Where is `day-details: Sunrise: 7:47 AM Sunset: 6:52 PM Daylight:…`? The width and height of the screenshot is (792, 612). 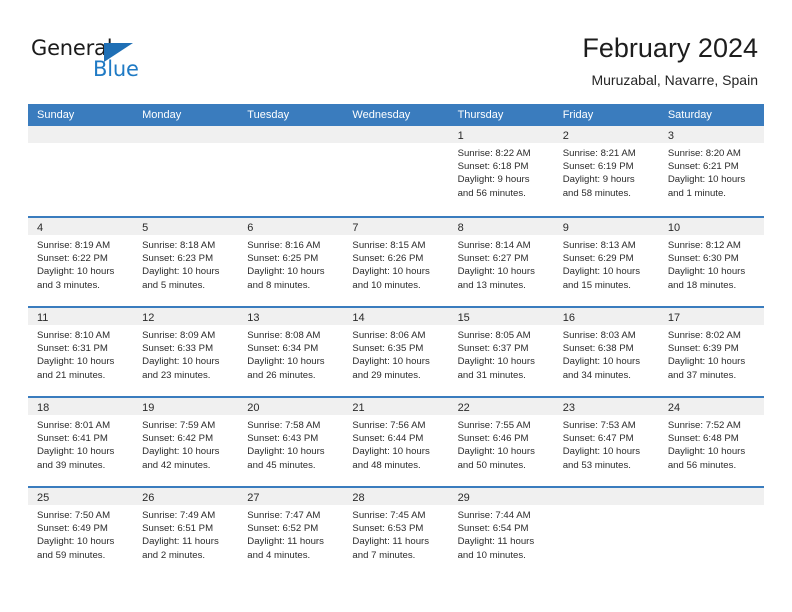
day-details: Sunrise: 7:47 AM Sunset: 6:52 PM Daylight:… is located at coordinates (290, 533).